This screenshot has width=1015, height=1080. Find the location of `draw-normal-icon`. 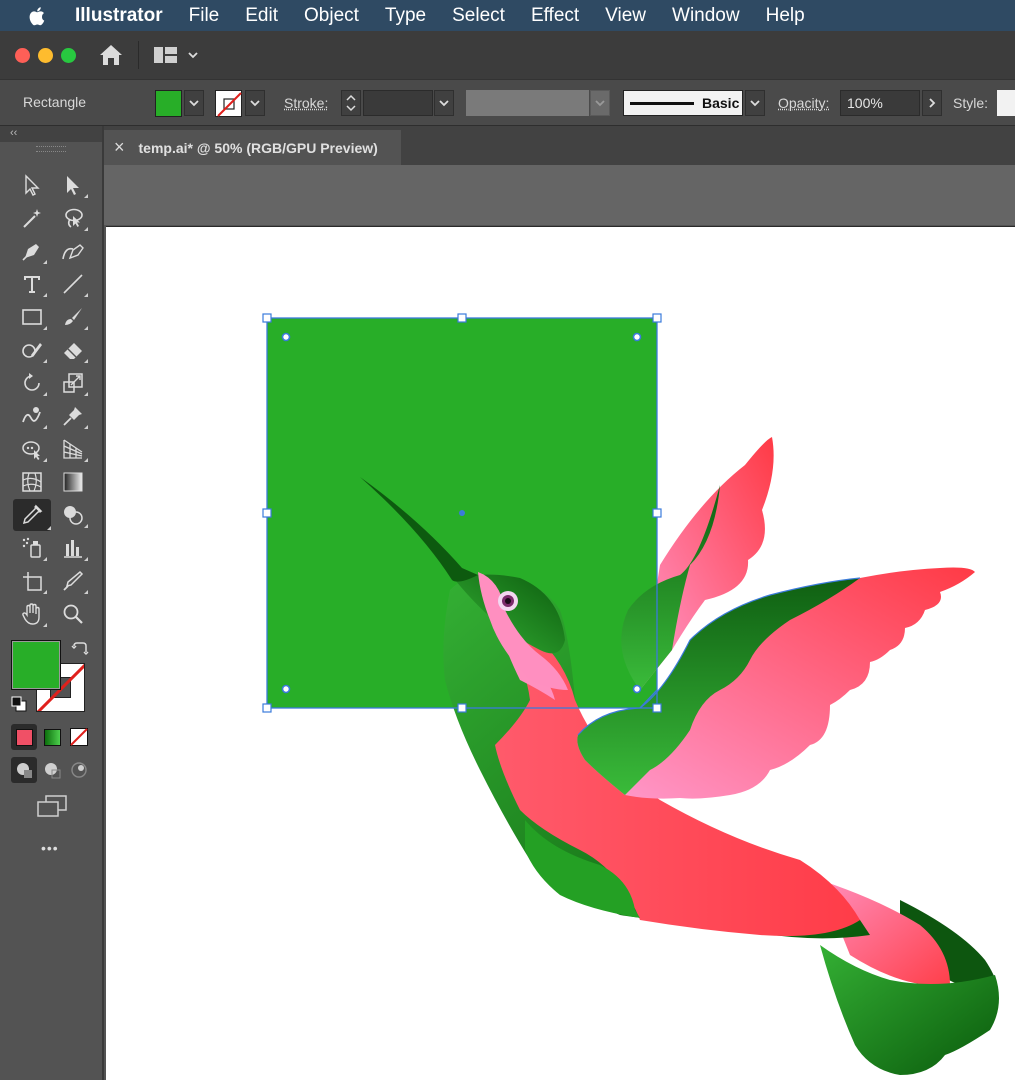

draw-normal-icon is located at coordinates (24, 770).